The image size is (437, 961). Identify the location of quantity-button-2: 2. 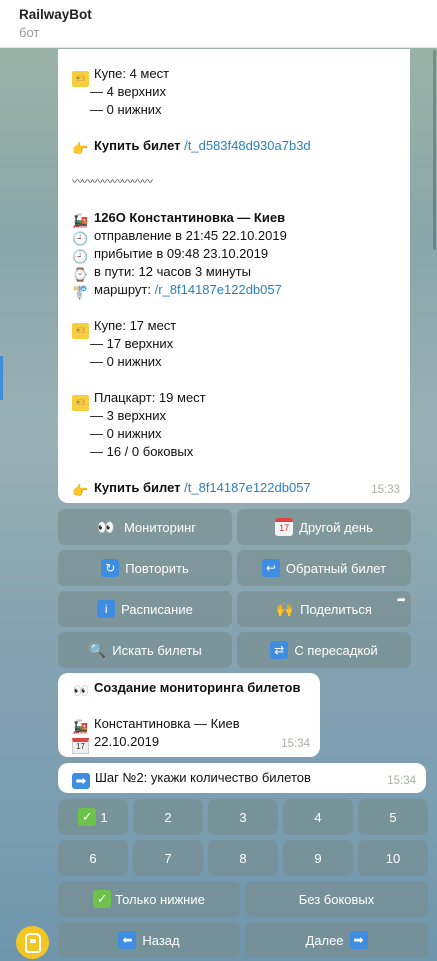
(168, 817).